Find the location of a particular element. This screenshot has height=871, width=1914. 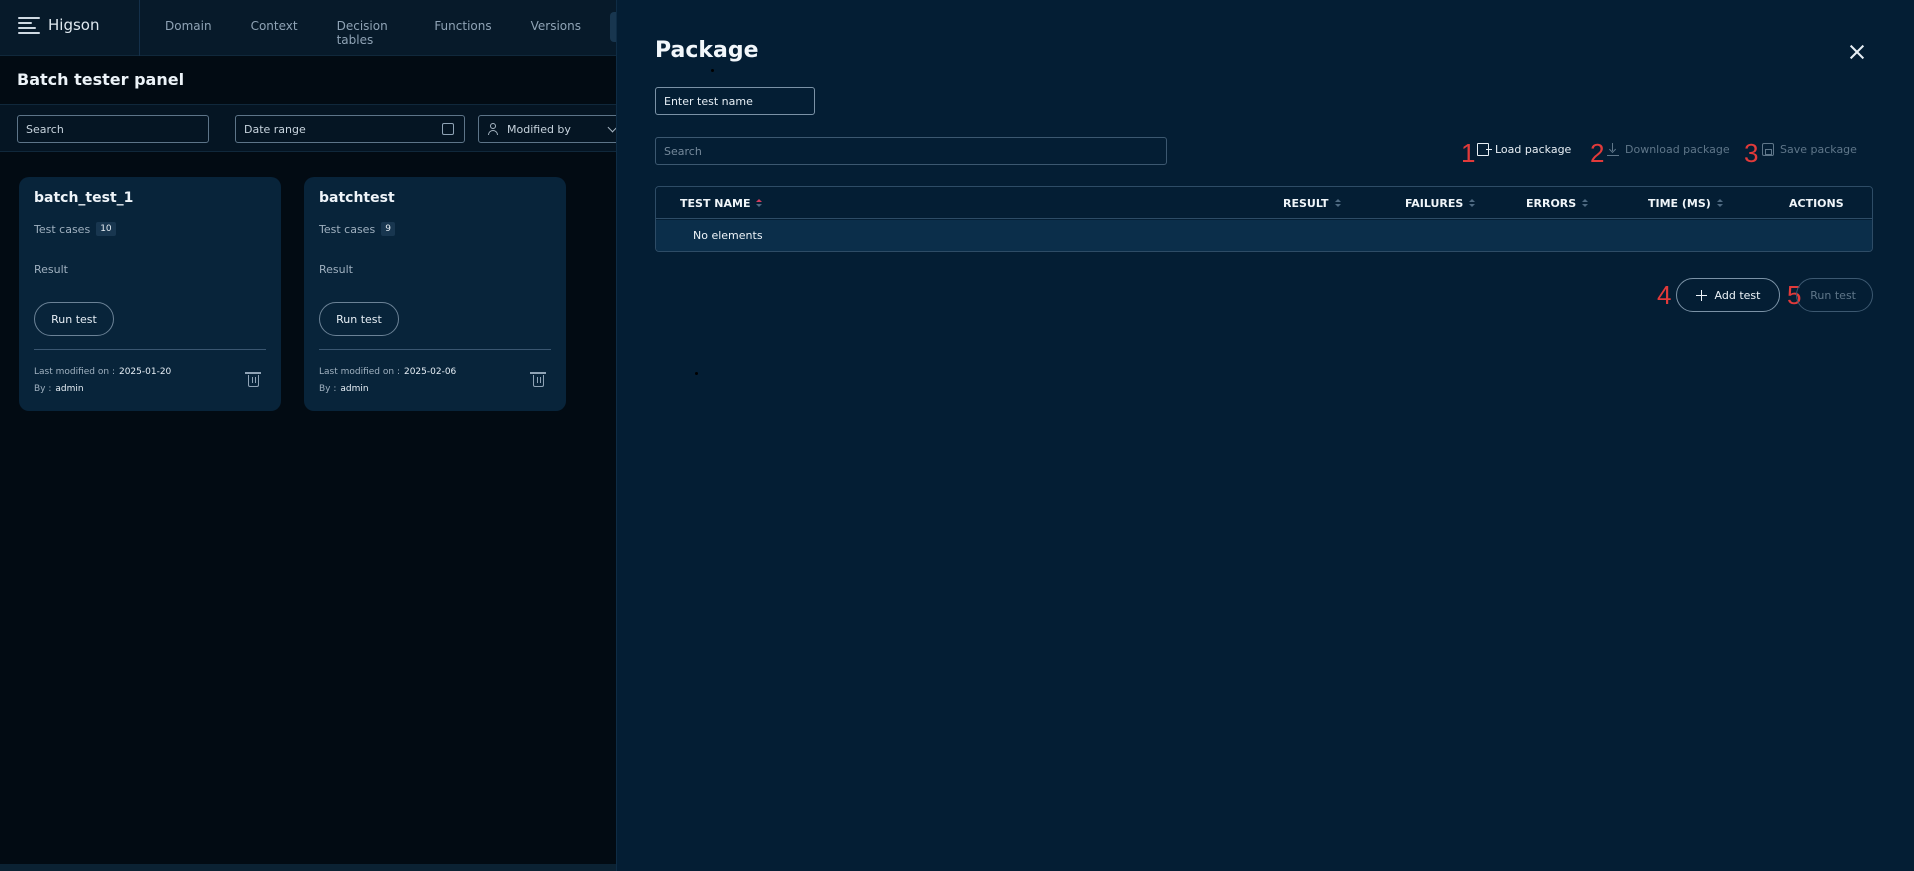

column-header-failures: FAILURES is located at coordinates (1440, 203).